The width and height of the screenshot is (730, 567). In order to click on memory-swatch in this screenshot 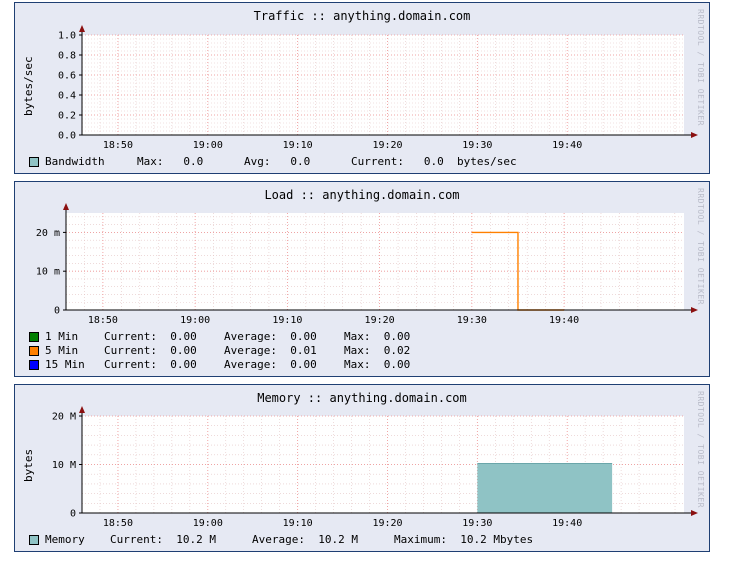, I will do `click(34, 539)`.